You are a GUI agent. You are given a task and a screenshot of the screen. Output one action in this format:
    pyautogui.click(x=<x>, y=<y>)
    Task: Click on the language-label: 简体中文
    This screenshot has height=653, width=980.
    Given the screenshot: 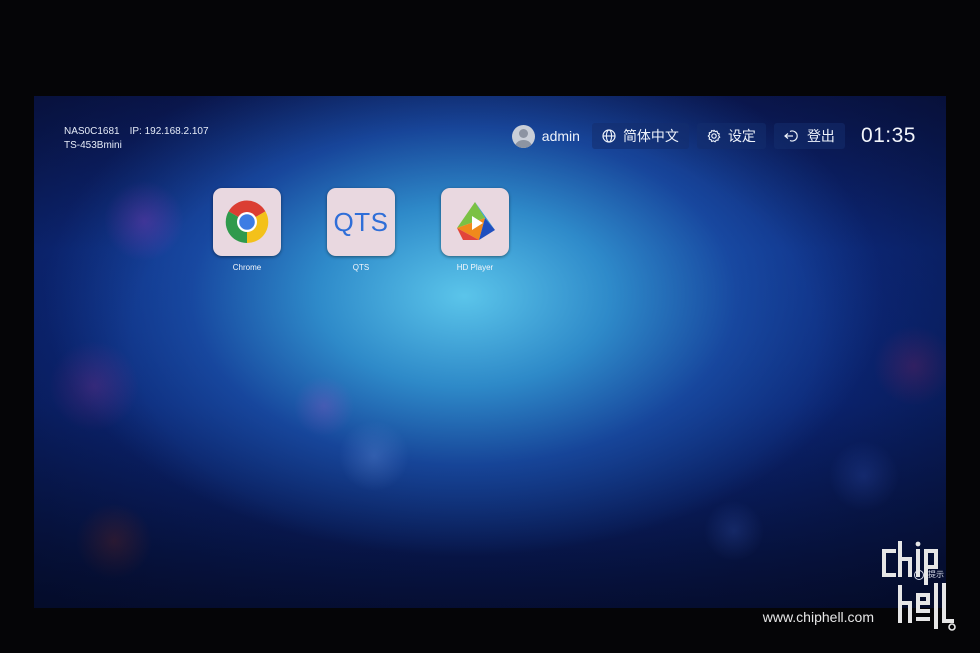 What is the action you would take?
    pyautogui.click(x=650, y=136)
    